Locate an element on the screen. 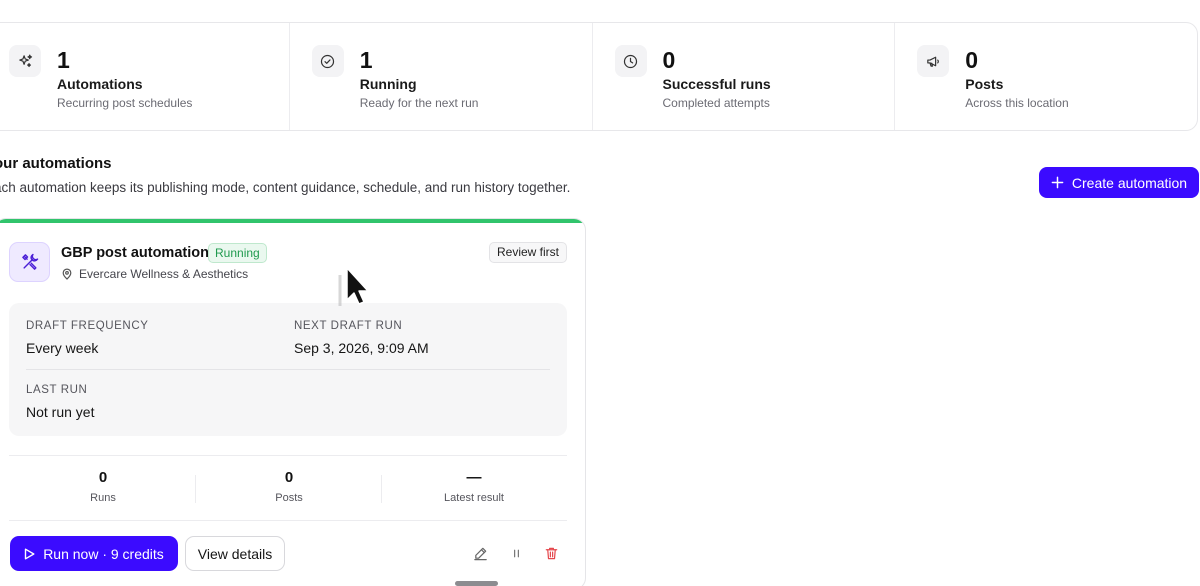  trash-icon is located at coordinates (551, 553).